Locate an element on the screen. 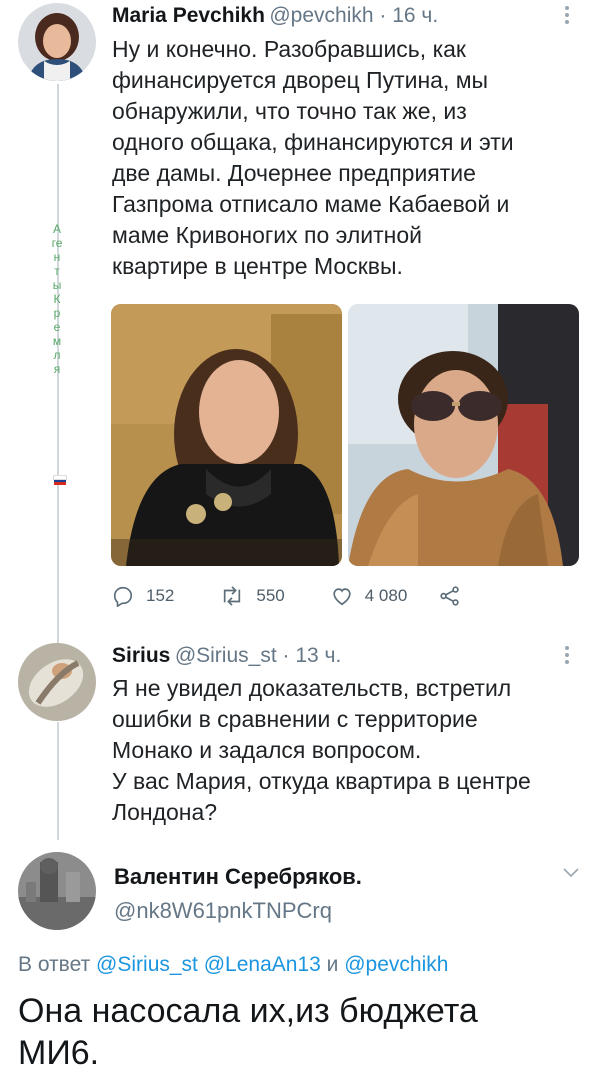 This screenshot has height=1080, width=597. text-line: Газпрома отписало маме Кабаевой и is located at coordinates (311, 204).